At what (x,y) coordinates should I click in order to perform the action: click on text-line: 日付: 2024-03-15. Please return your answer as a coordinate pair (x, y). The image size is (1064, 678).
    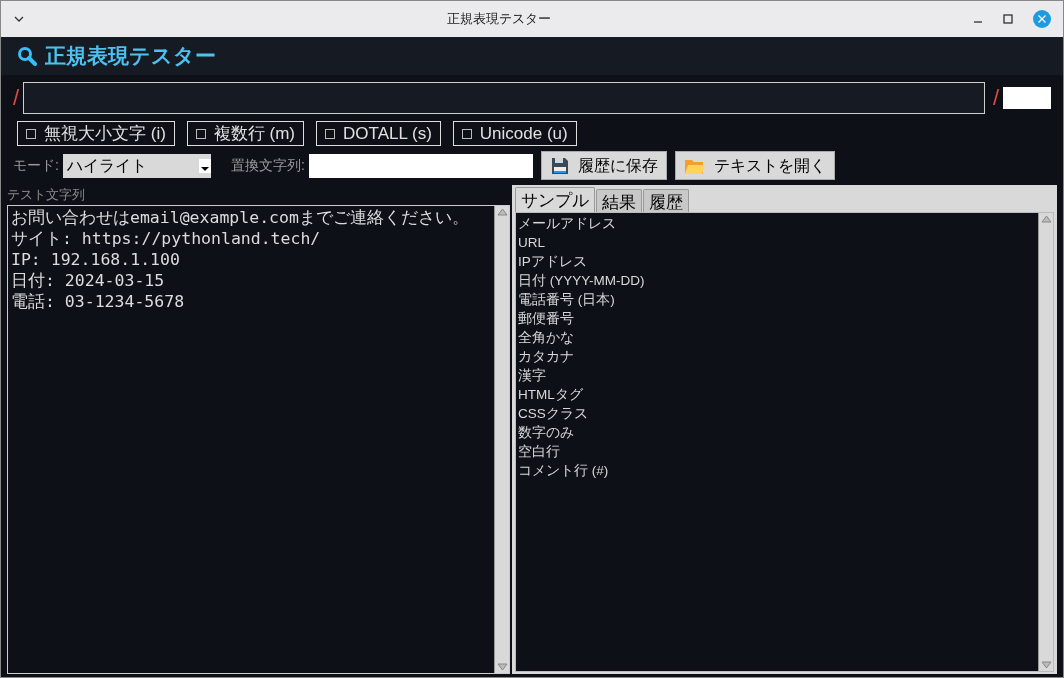
    Looking at the image, I should click on (88, 280).